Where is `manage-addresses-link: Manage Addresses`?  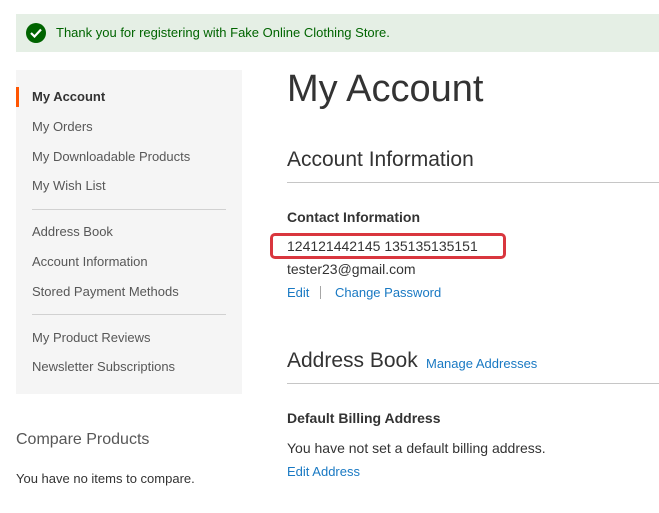
manage-addresses-link: Manage Addresses is located at coordinates (481, 363).